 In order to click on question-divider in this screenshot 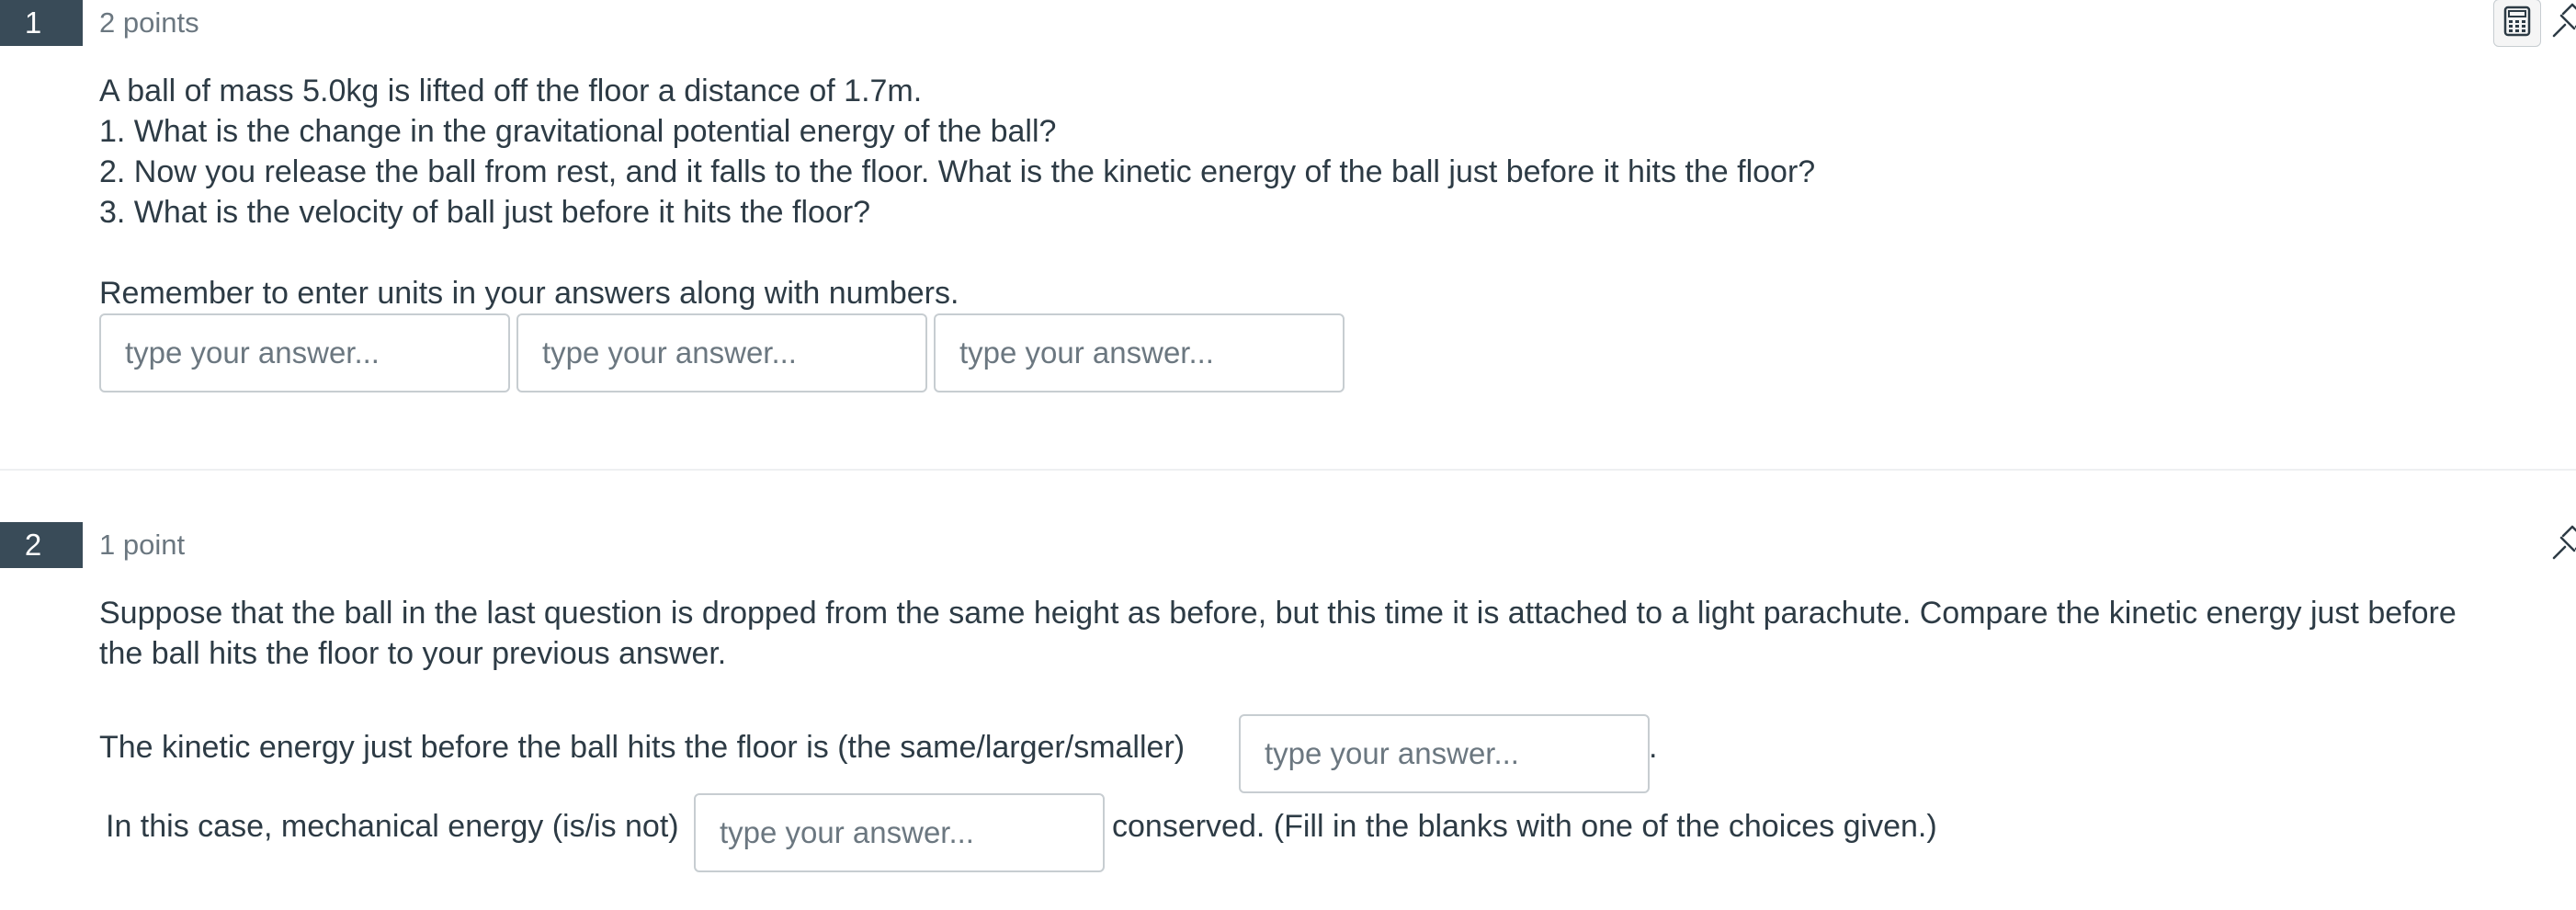, I will do `click(1288, 470)`.